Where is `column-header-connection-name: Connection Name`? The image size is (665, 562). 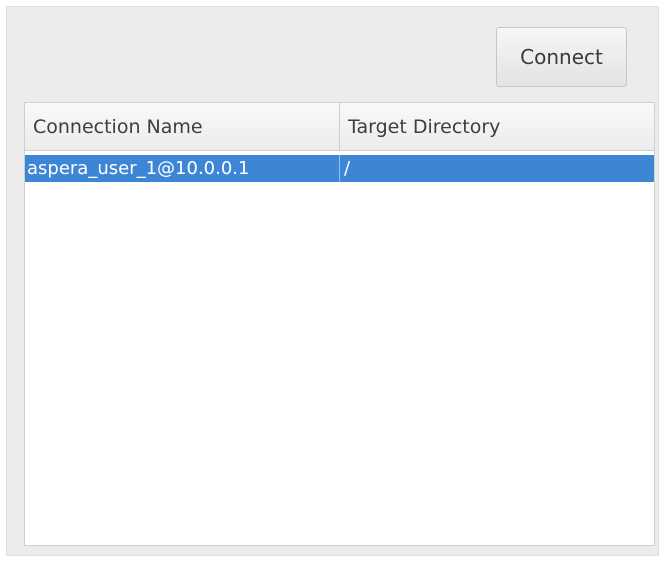
column-header-connection-name: Connection Name is located at coordinates (182, 126).